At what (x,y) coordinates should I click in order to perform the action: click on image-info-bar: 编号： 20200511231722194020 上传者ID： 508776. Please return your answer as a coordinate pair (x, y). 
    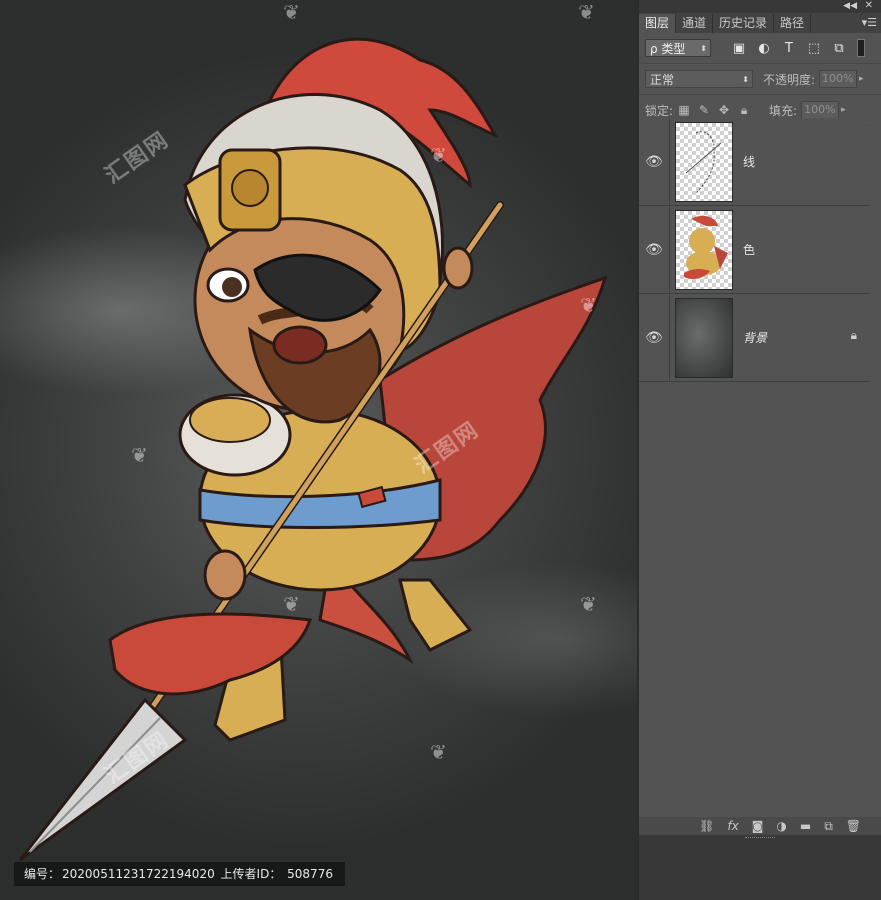
    Looking at the image, I should click on (179, 874).